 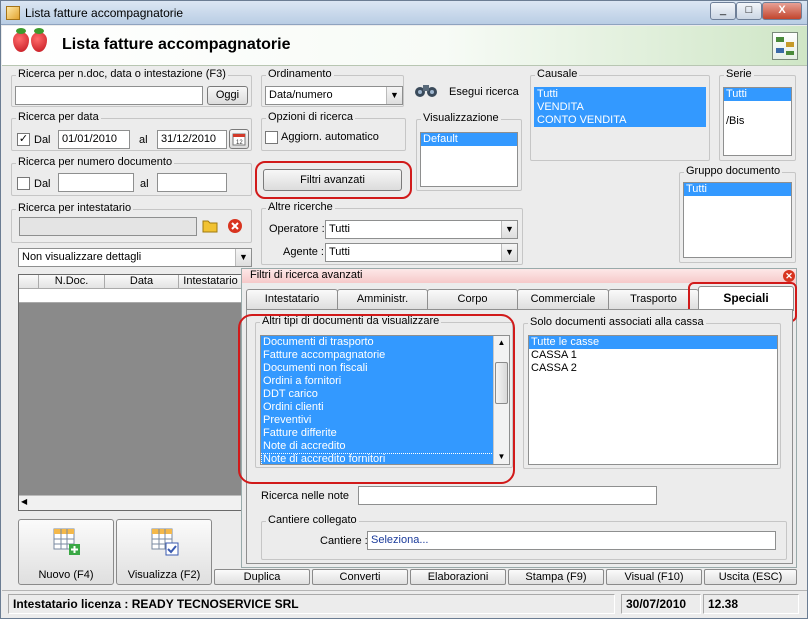 I want to click on elaborazioni-button: Elaborazioni, so click(x=458, y=577).